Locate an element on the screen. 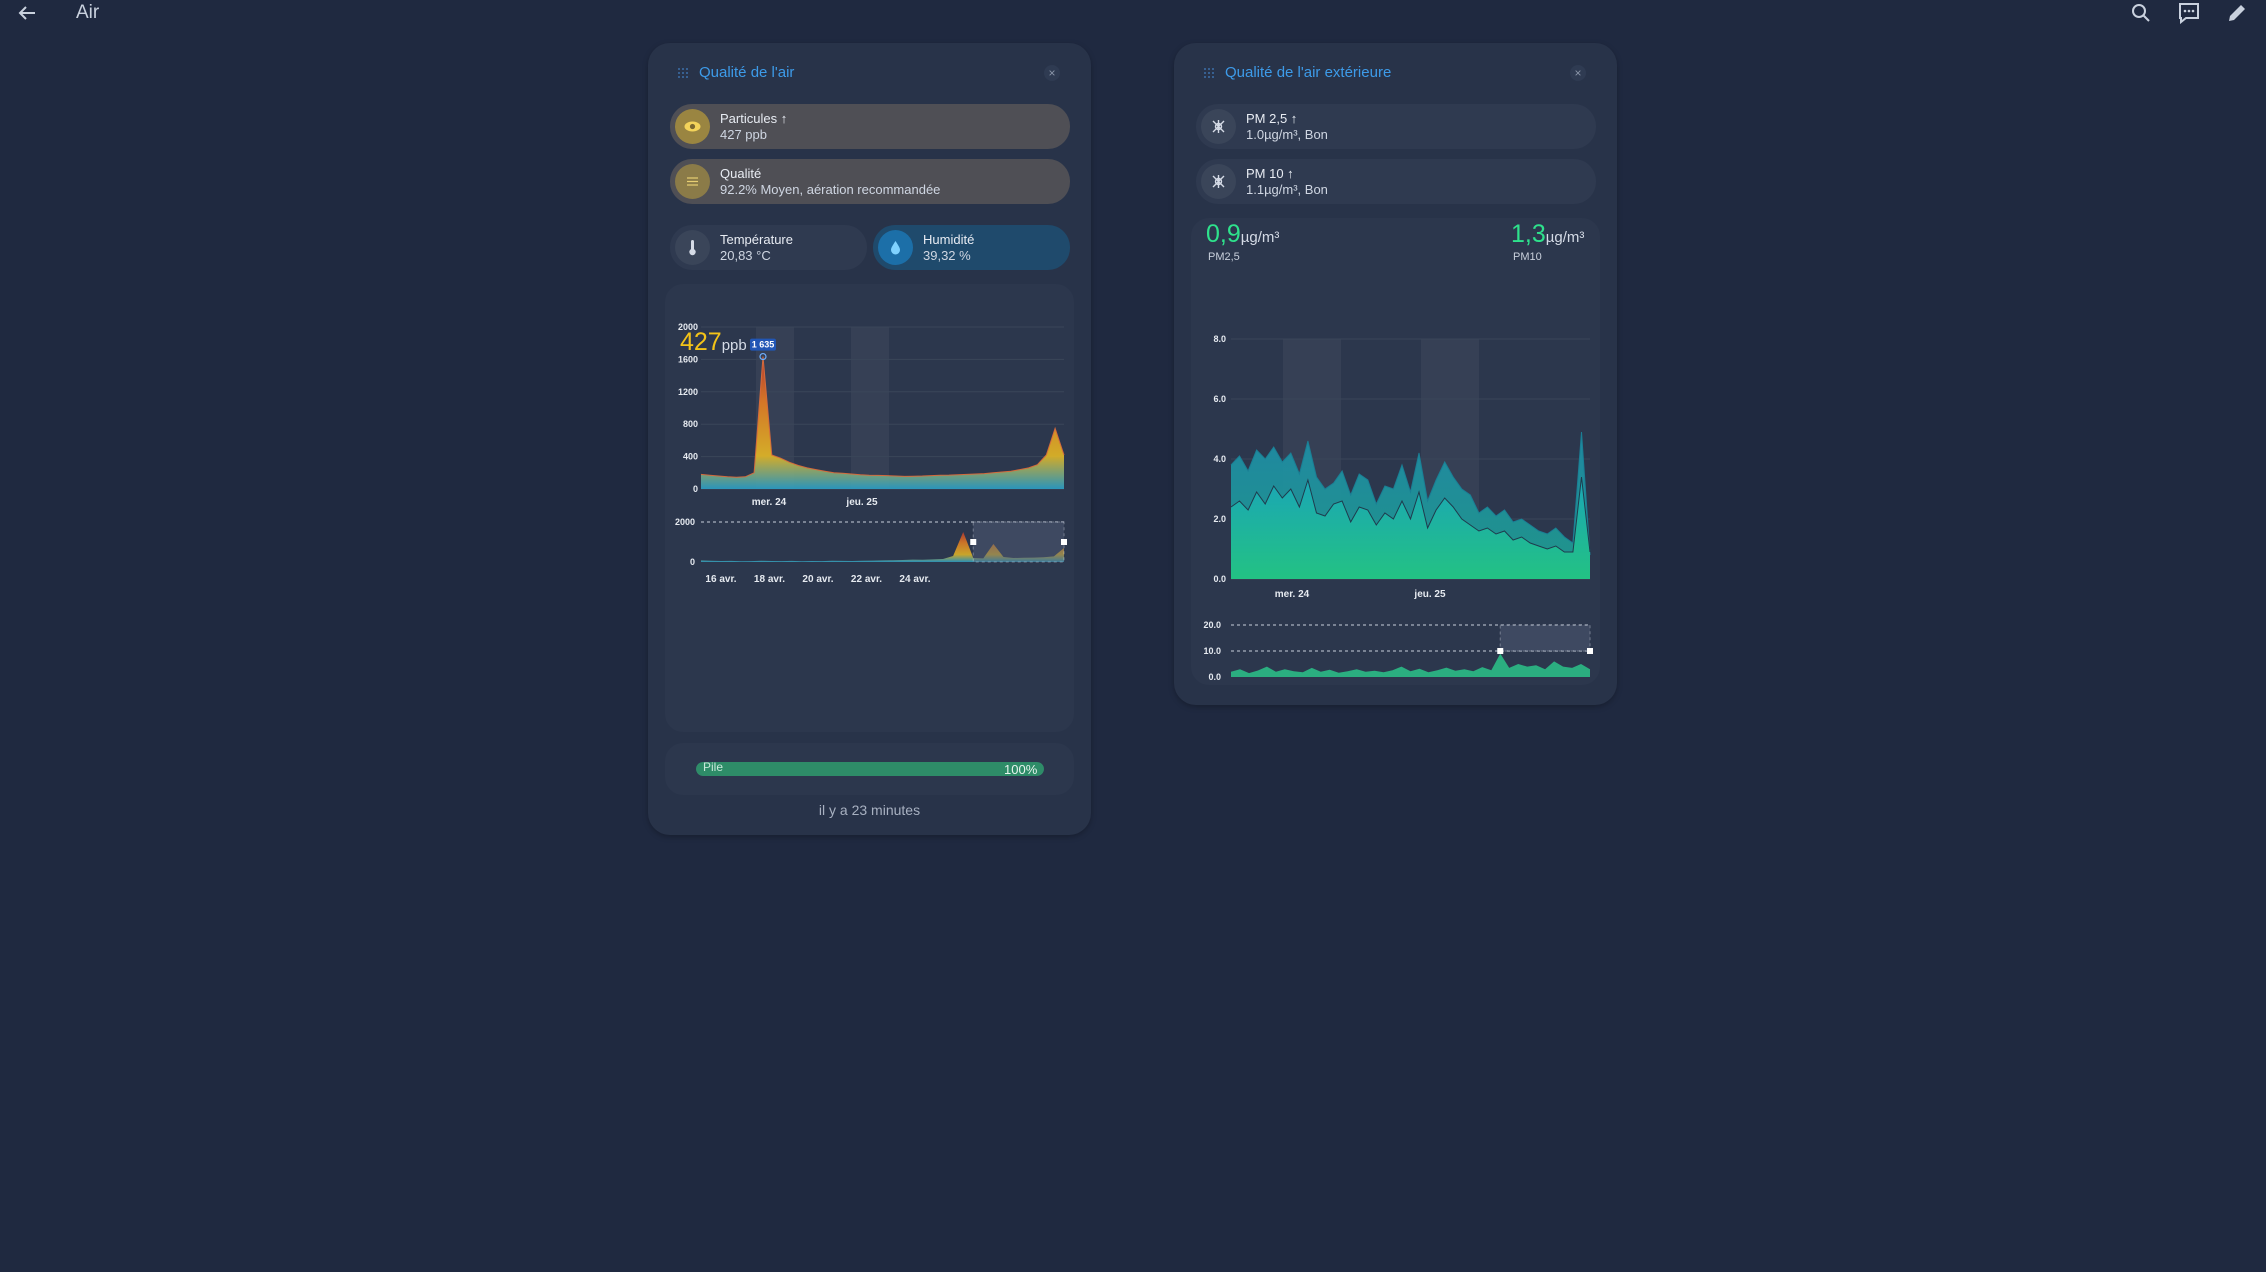  top-bar: Air is located at coordinates (1133, 13).